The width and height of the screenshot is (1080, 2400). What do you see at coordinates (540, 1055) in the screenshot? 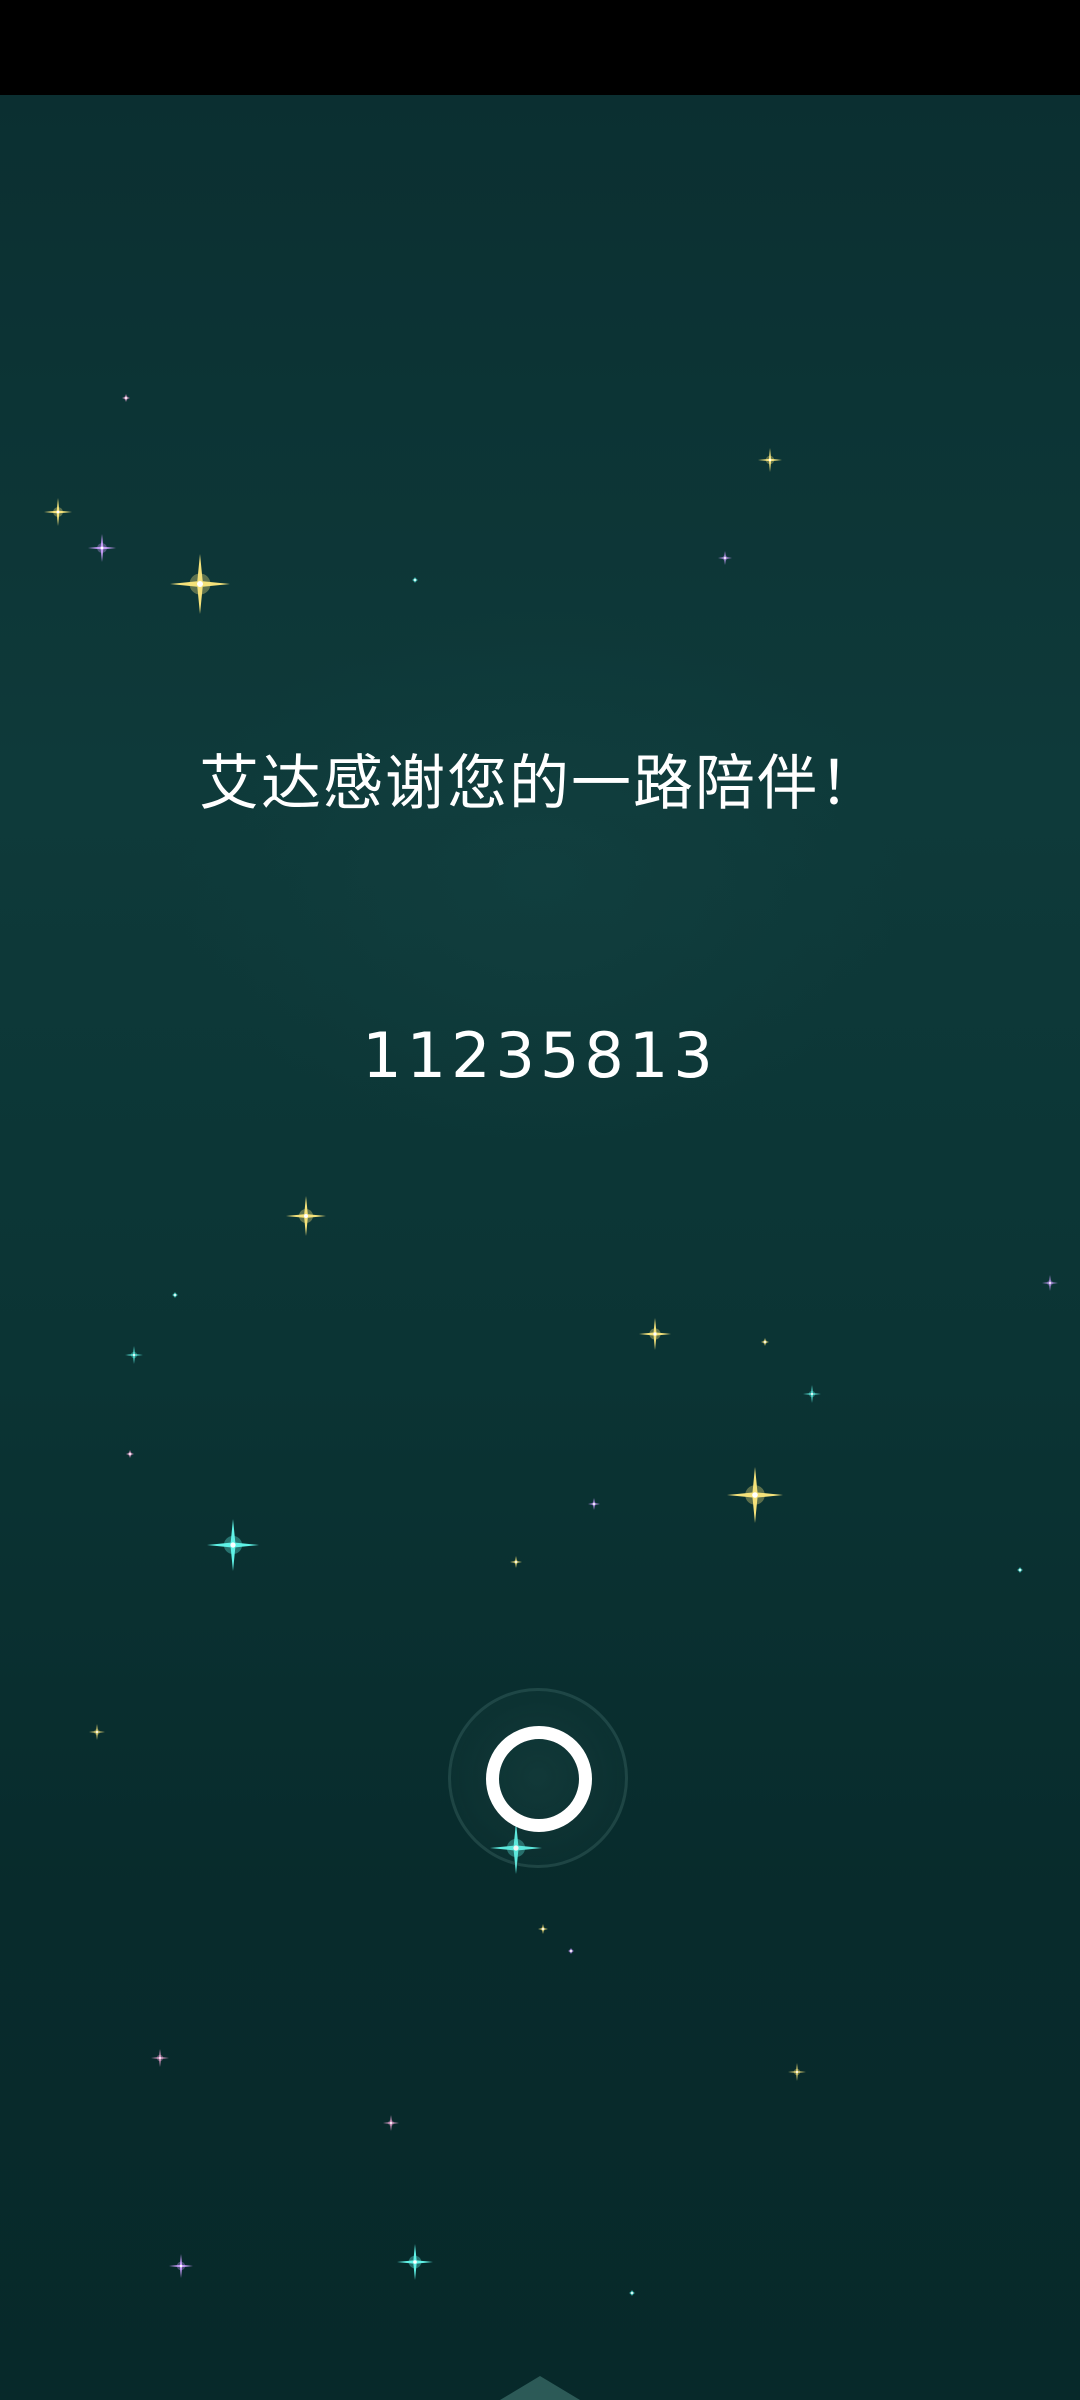
I see `user-number: 11235813` at bounding box center [540, 1055].